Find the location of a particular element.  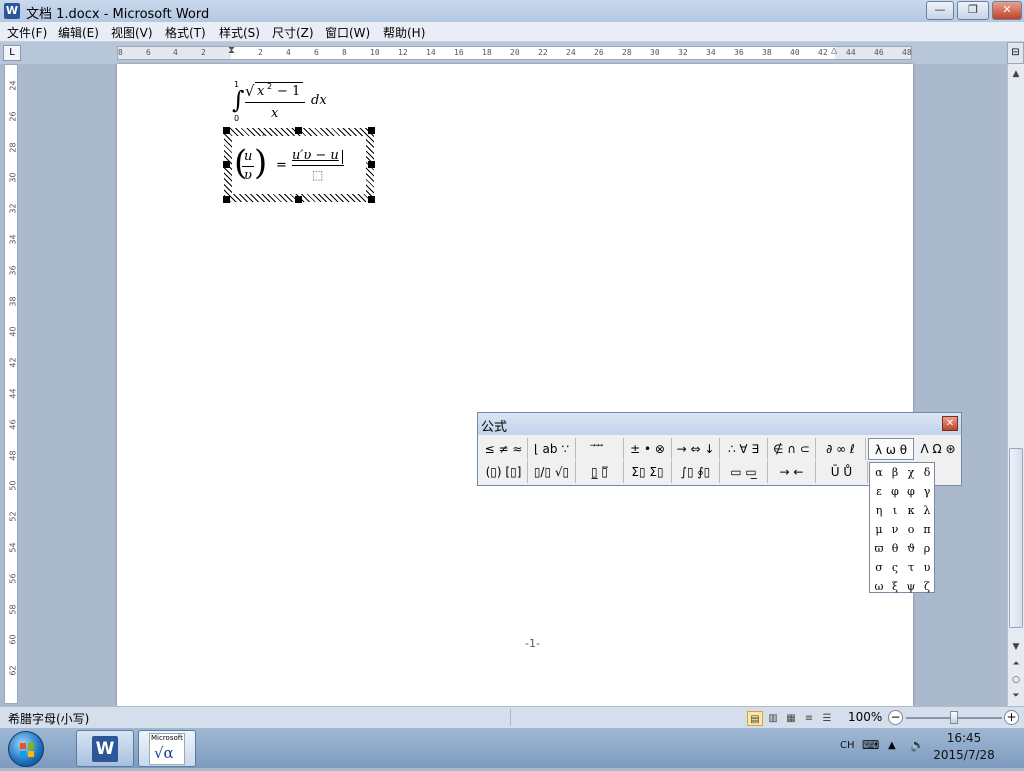

greek-symbol-button: ε is located at coordinates (879, 491).